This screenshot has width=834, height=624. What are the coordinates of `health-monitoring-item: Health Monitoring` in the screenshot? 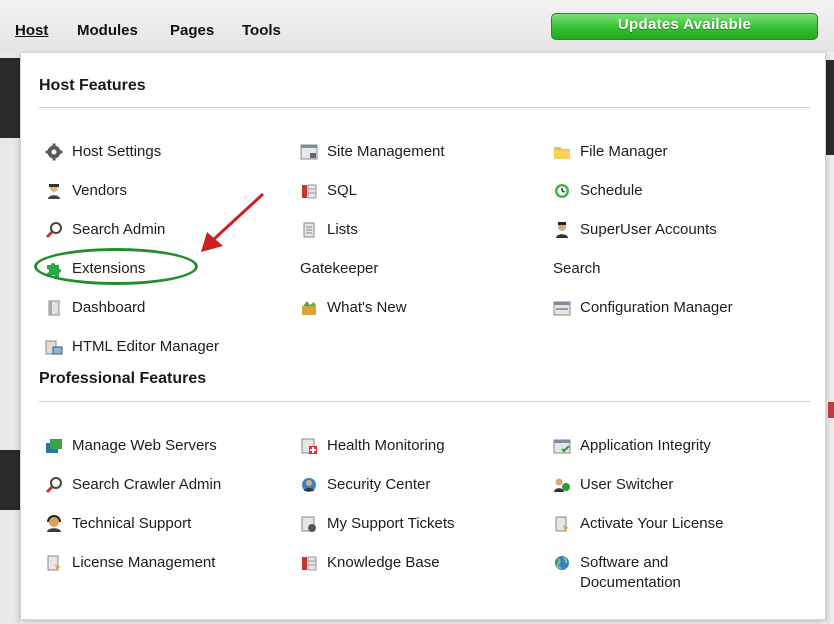 It's located at (372, 446).